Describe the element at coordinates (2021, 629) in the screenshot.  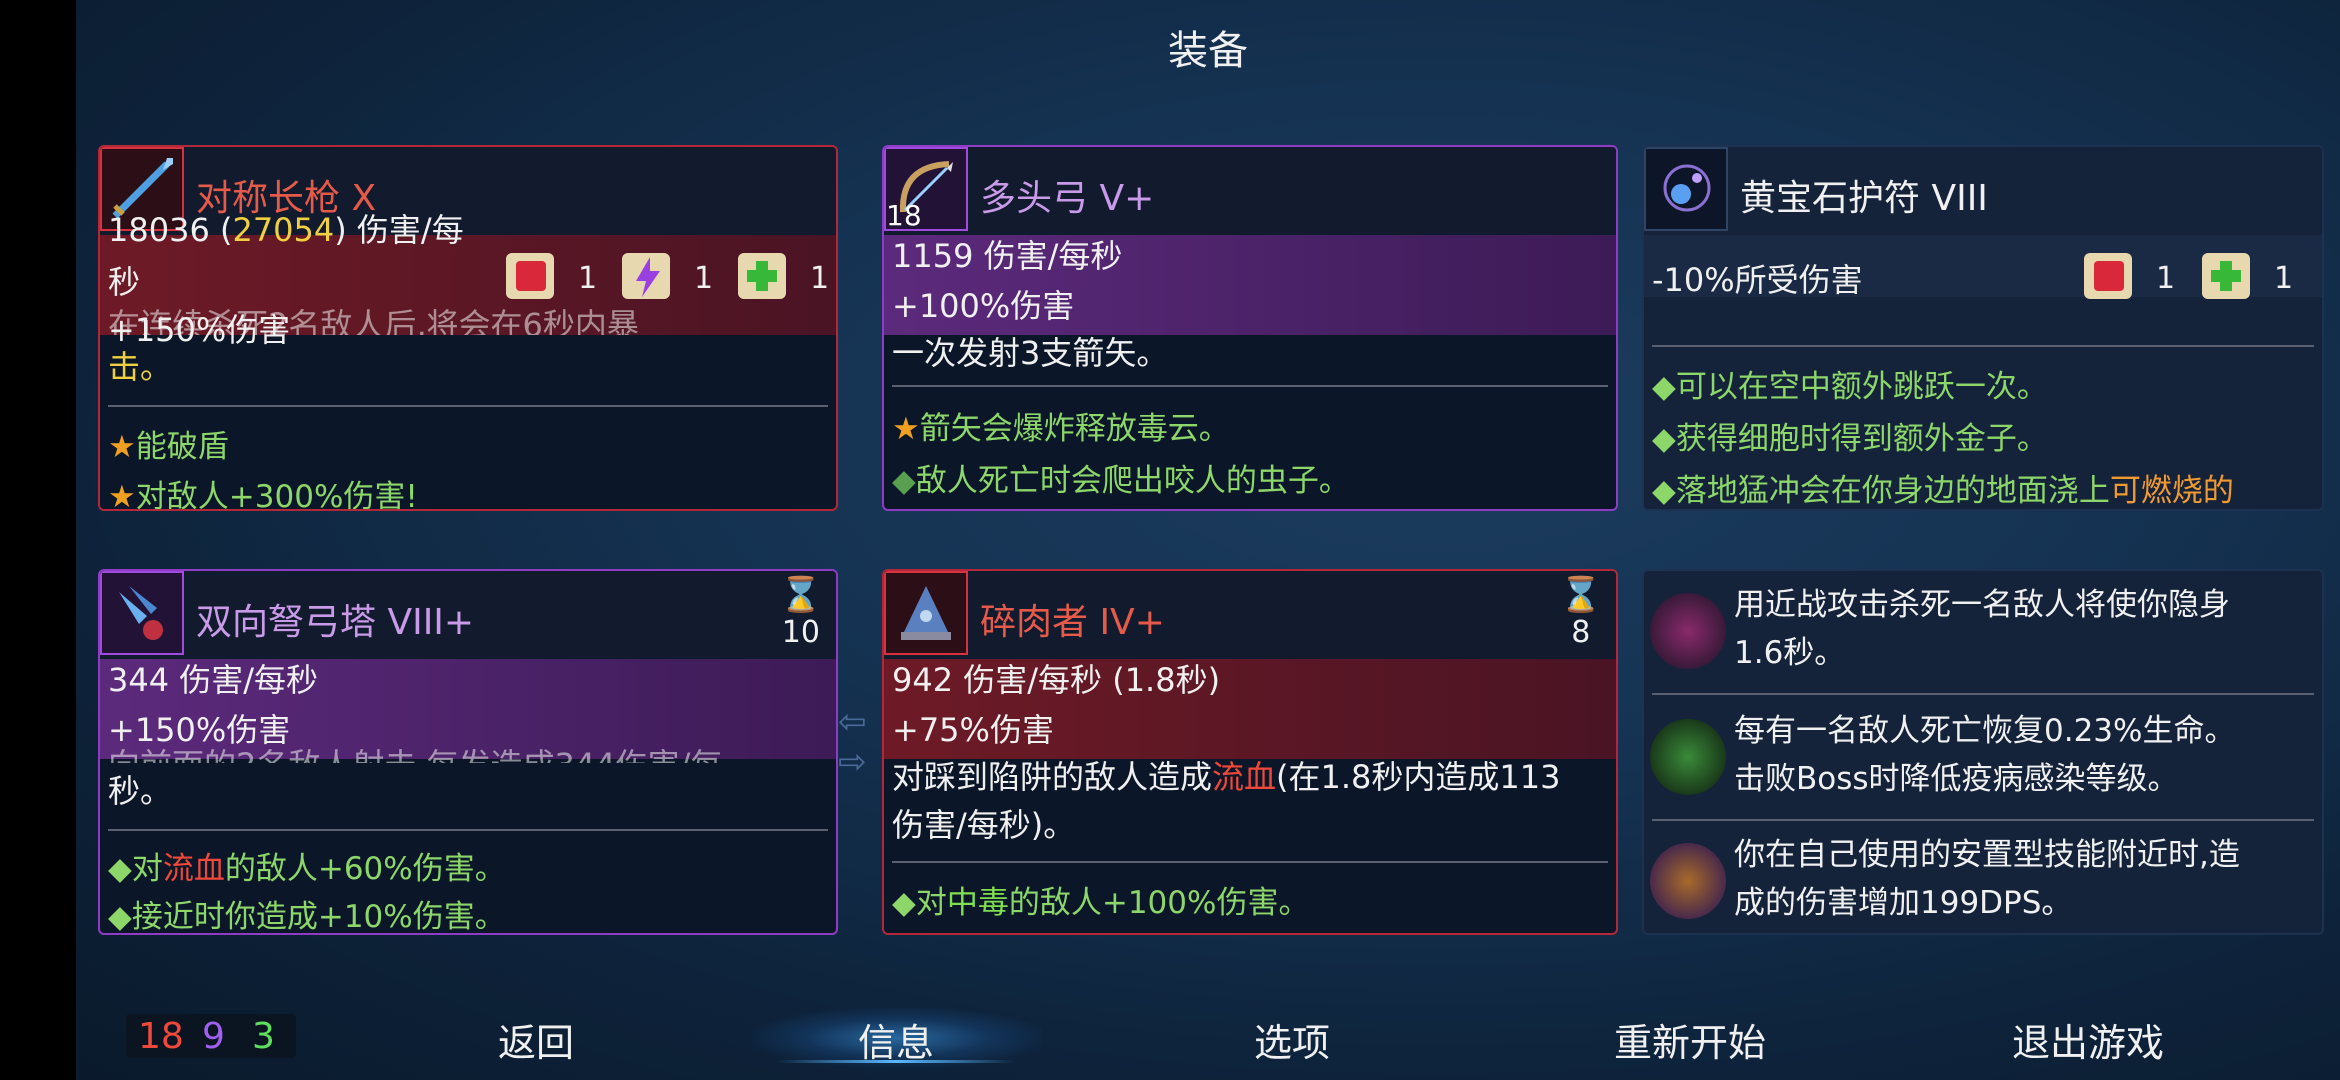
I see `mutation-text: 用近战攻击杀死一名敌人将使你隐身 1.6秒。` at that location.